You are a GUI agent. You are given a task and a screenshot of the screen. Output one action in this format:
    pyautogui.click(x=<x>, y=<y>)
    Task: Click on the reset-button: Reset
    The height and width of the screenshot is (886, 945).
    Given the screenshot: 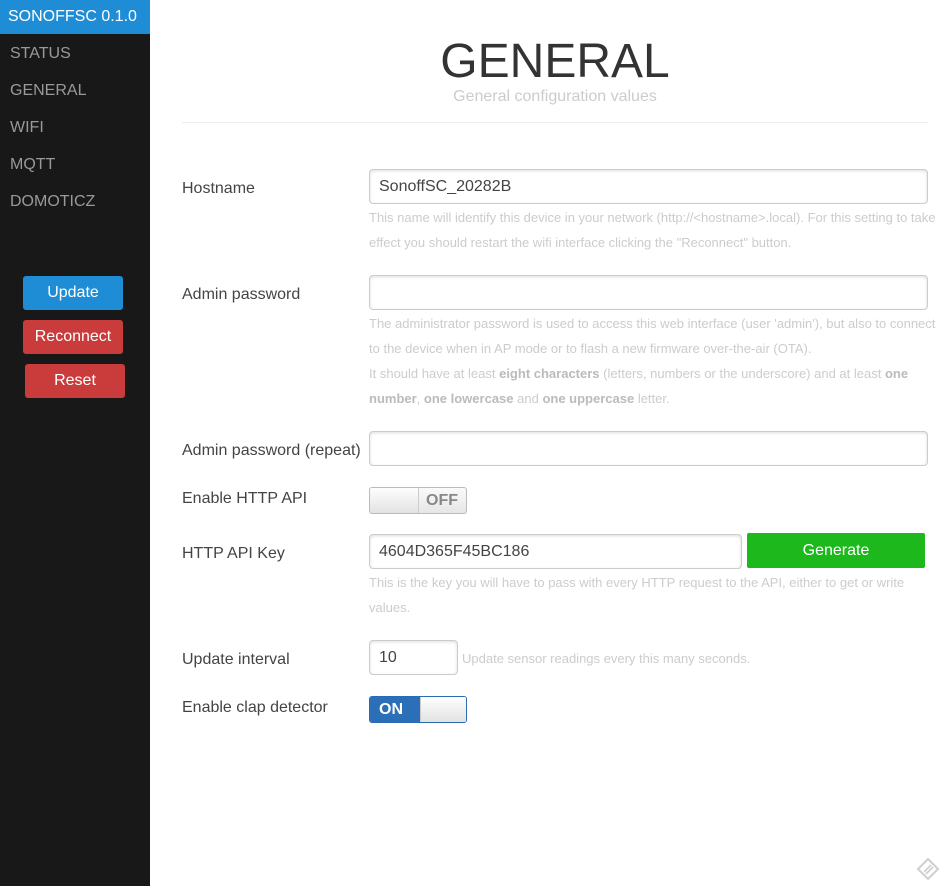 What is the action you would take?
    pyautogui.click(x=75, y=381)
    